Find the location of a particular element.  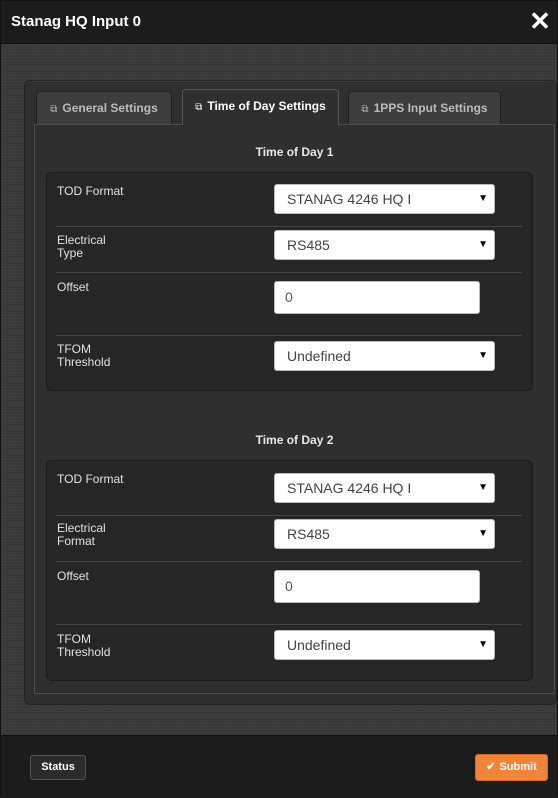

tab-1pps-input-settings: ⧉ 1PPS Input Settings is located at coordinates (424, 107).